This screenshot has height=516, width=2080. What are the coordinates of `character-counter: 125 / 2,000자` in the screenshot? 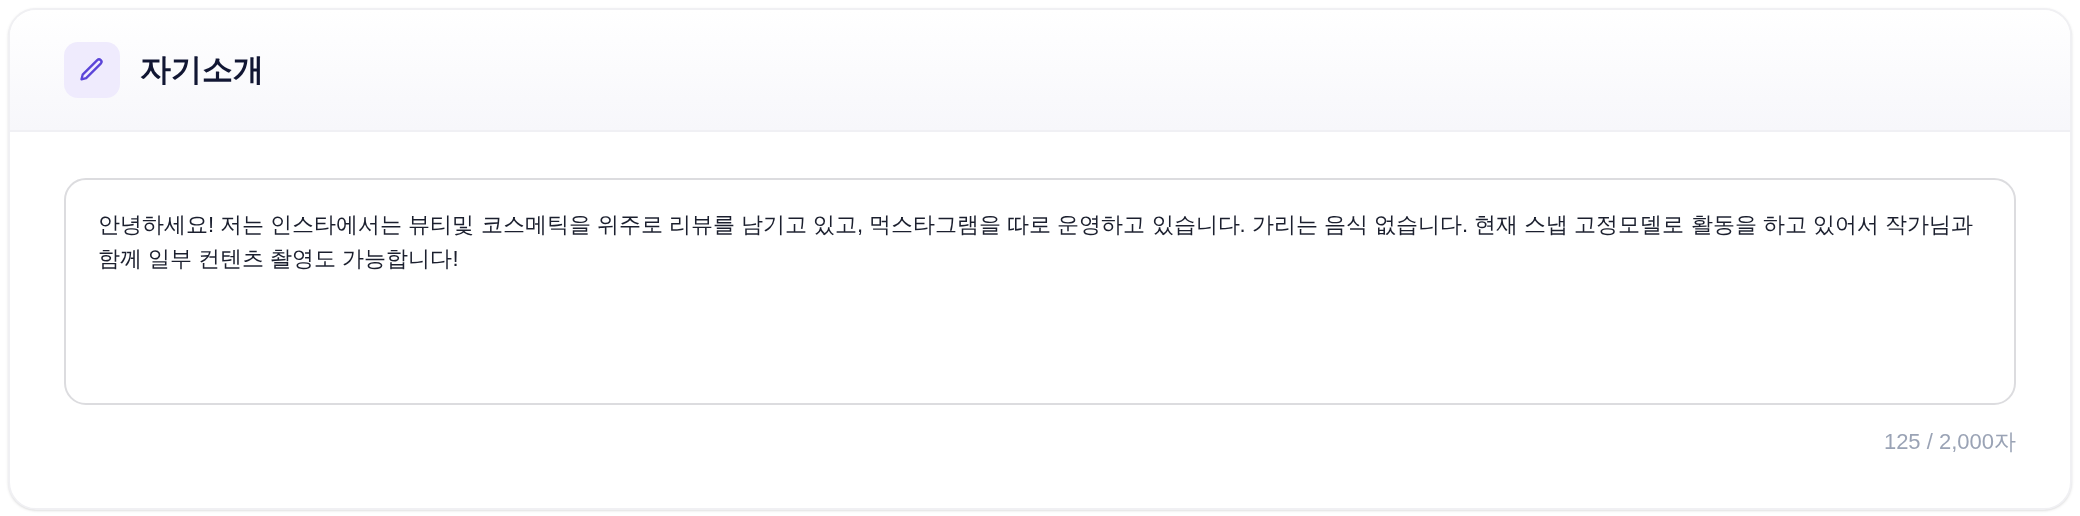 It's located at (1949, 442).